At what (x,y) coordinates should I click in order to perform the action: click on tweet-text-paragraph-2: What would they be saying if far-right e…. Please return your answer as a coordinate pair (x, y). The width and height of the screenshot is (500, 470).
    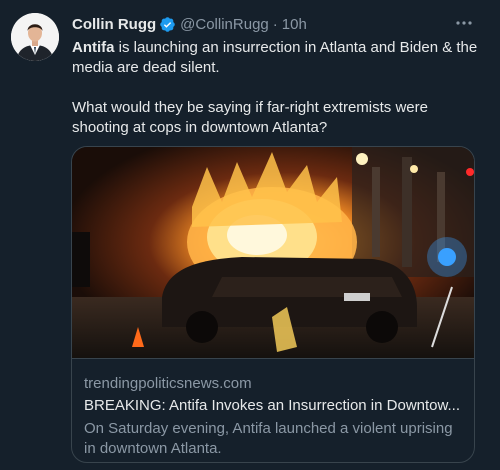
    Looking at the image, I should click on (250, 117).